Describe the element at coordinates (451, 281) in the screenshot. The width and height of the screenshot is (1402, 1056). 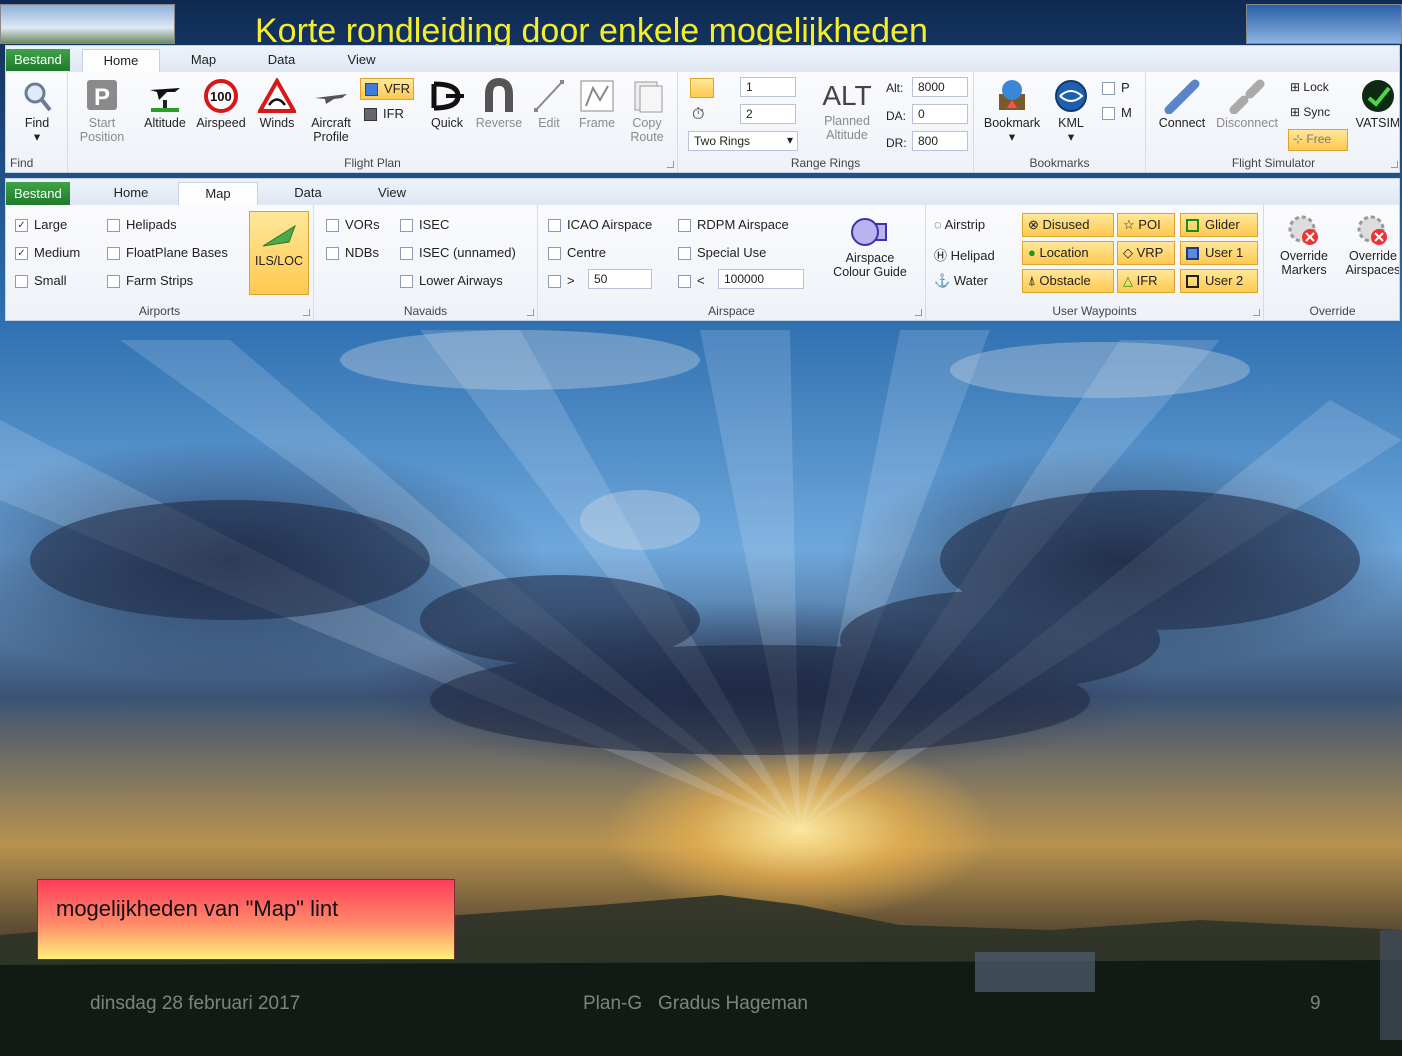
I see `lower-airways-checkbox: Lower Airways` at that location.